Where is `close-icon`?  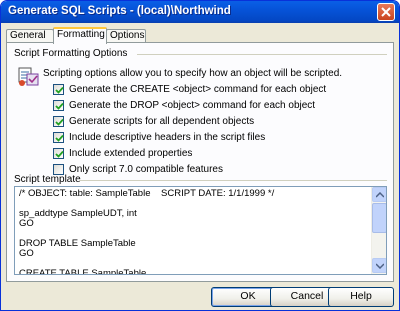 close-icon is located at coordinates (386, 12).